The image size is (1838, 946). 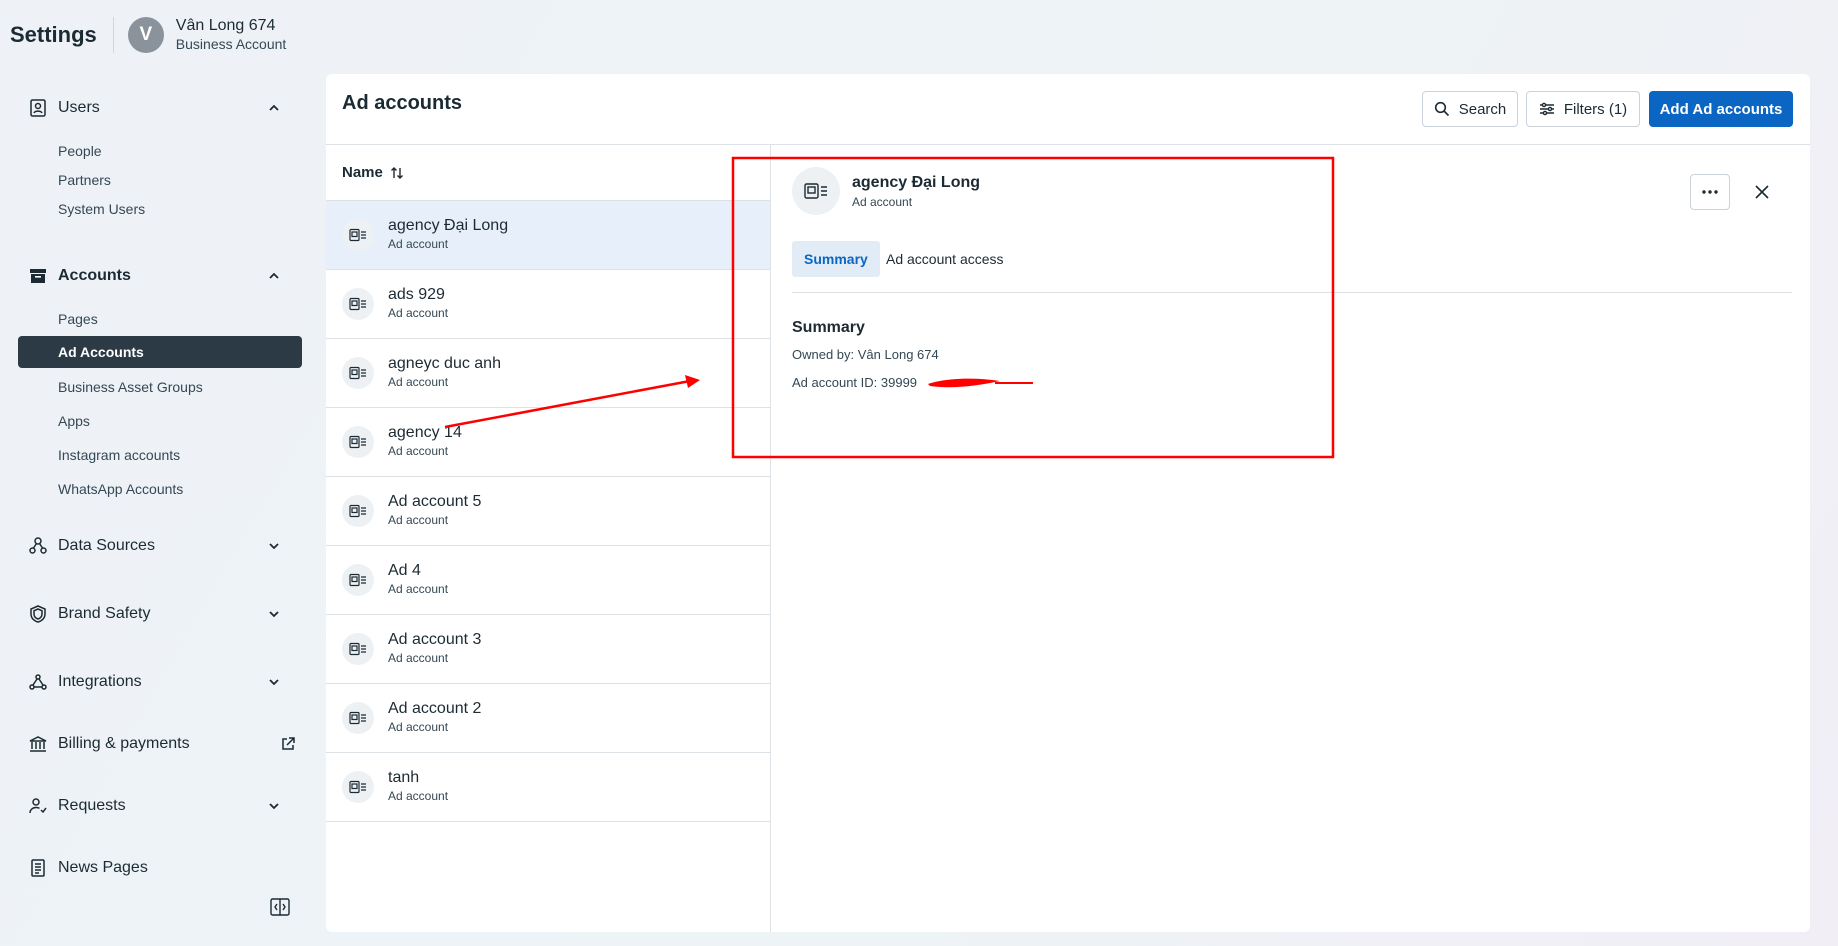 I want to click on account-row-text: agency Đại Long Ad account, so click(x=448, y=235).